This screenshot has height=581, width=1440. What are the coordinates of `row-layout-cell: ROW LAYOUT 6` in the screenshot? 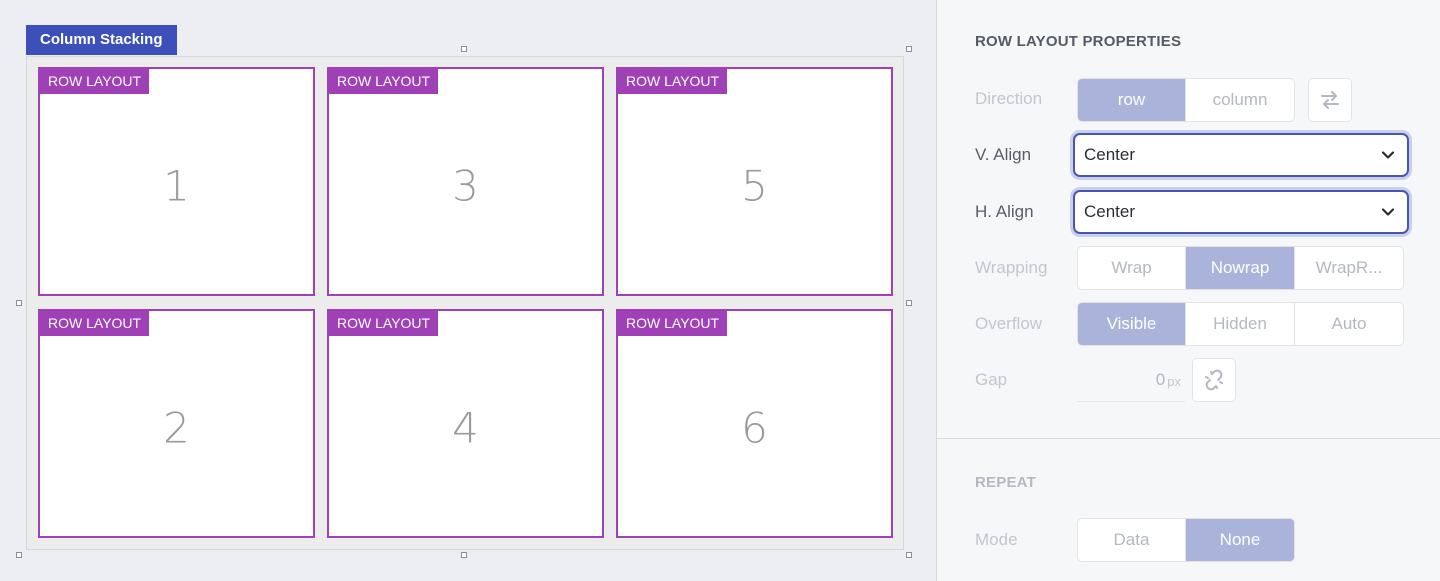 It's located at (754, 423).